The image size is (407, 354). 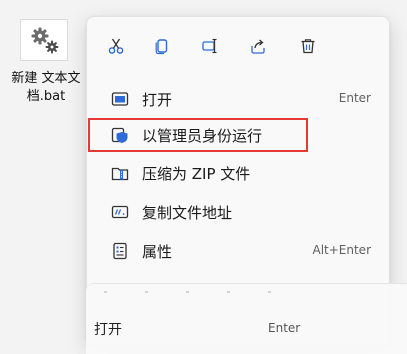 I want to click on desktop-file-bat: 新建 文本文 档.bat, so click(x=50, y=65).